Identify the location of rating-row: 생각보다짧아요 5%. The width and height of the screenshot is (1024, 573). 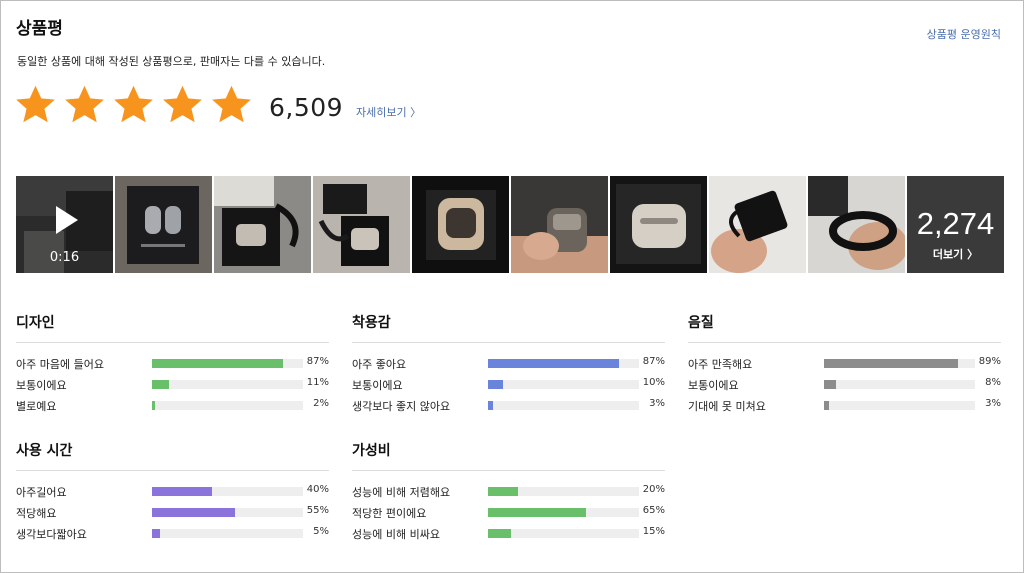
(172, 533).